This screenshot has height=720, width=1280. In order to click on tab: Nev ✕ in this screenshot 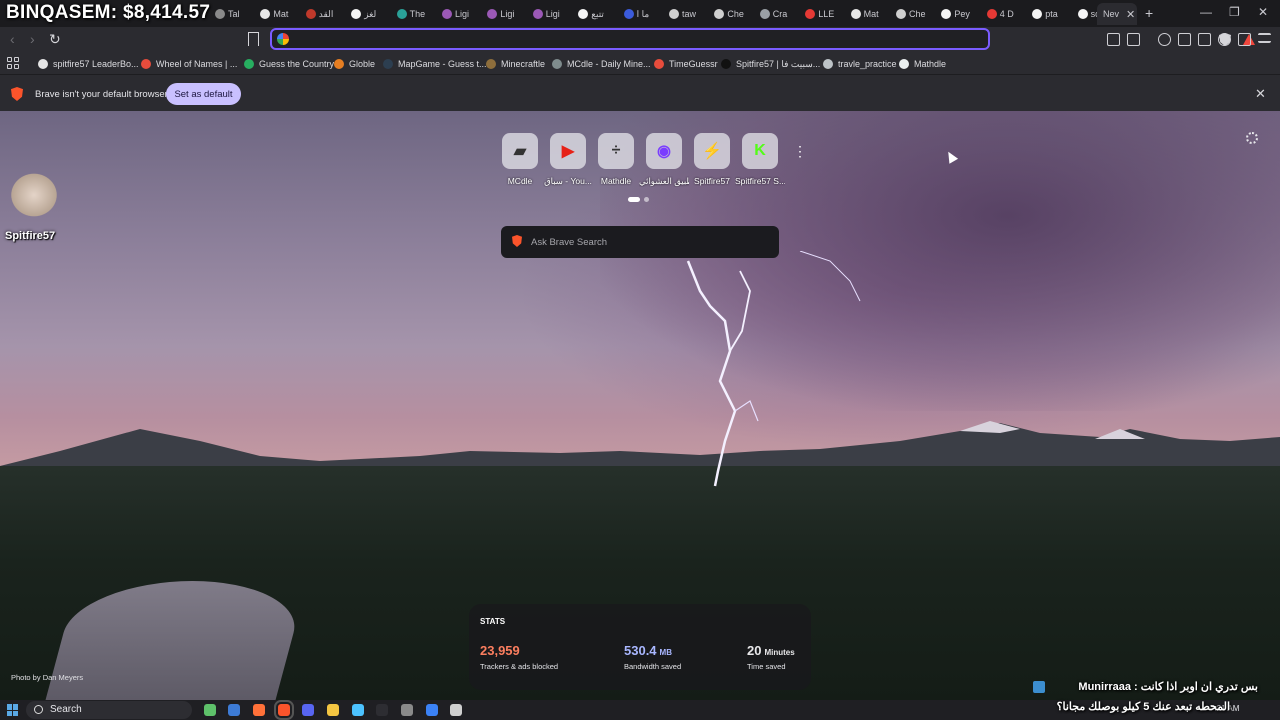, I will do `click(1117, 14)`.